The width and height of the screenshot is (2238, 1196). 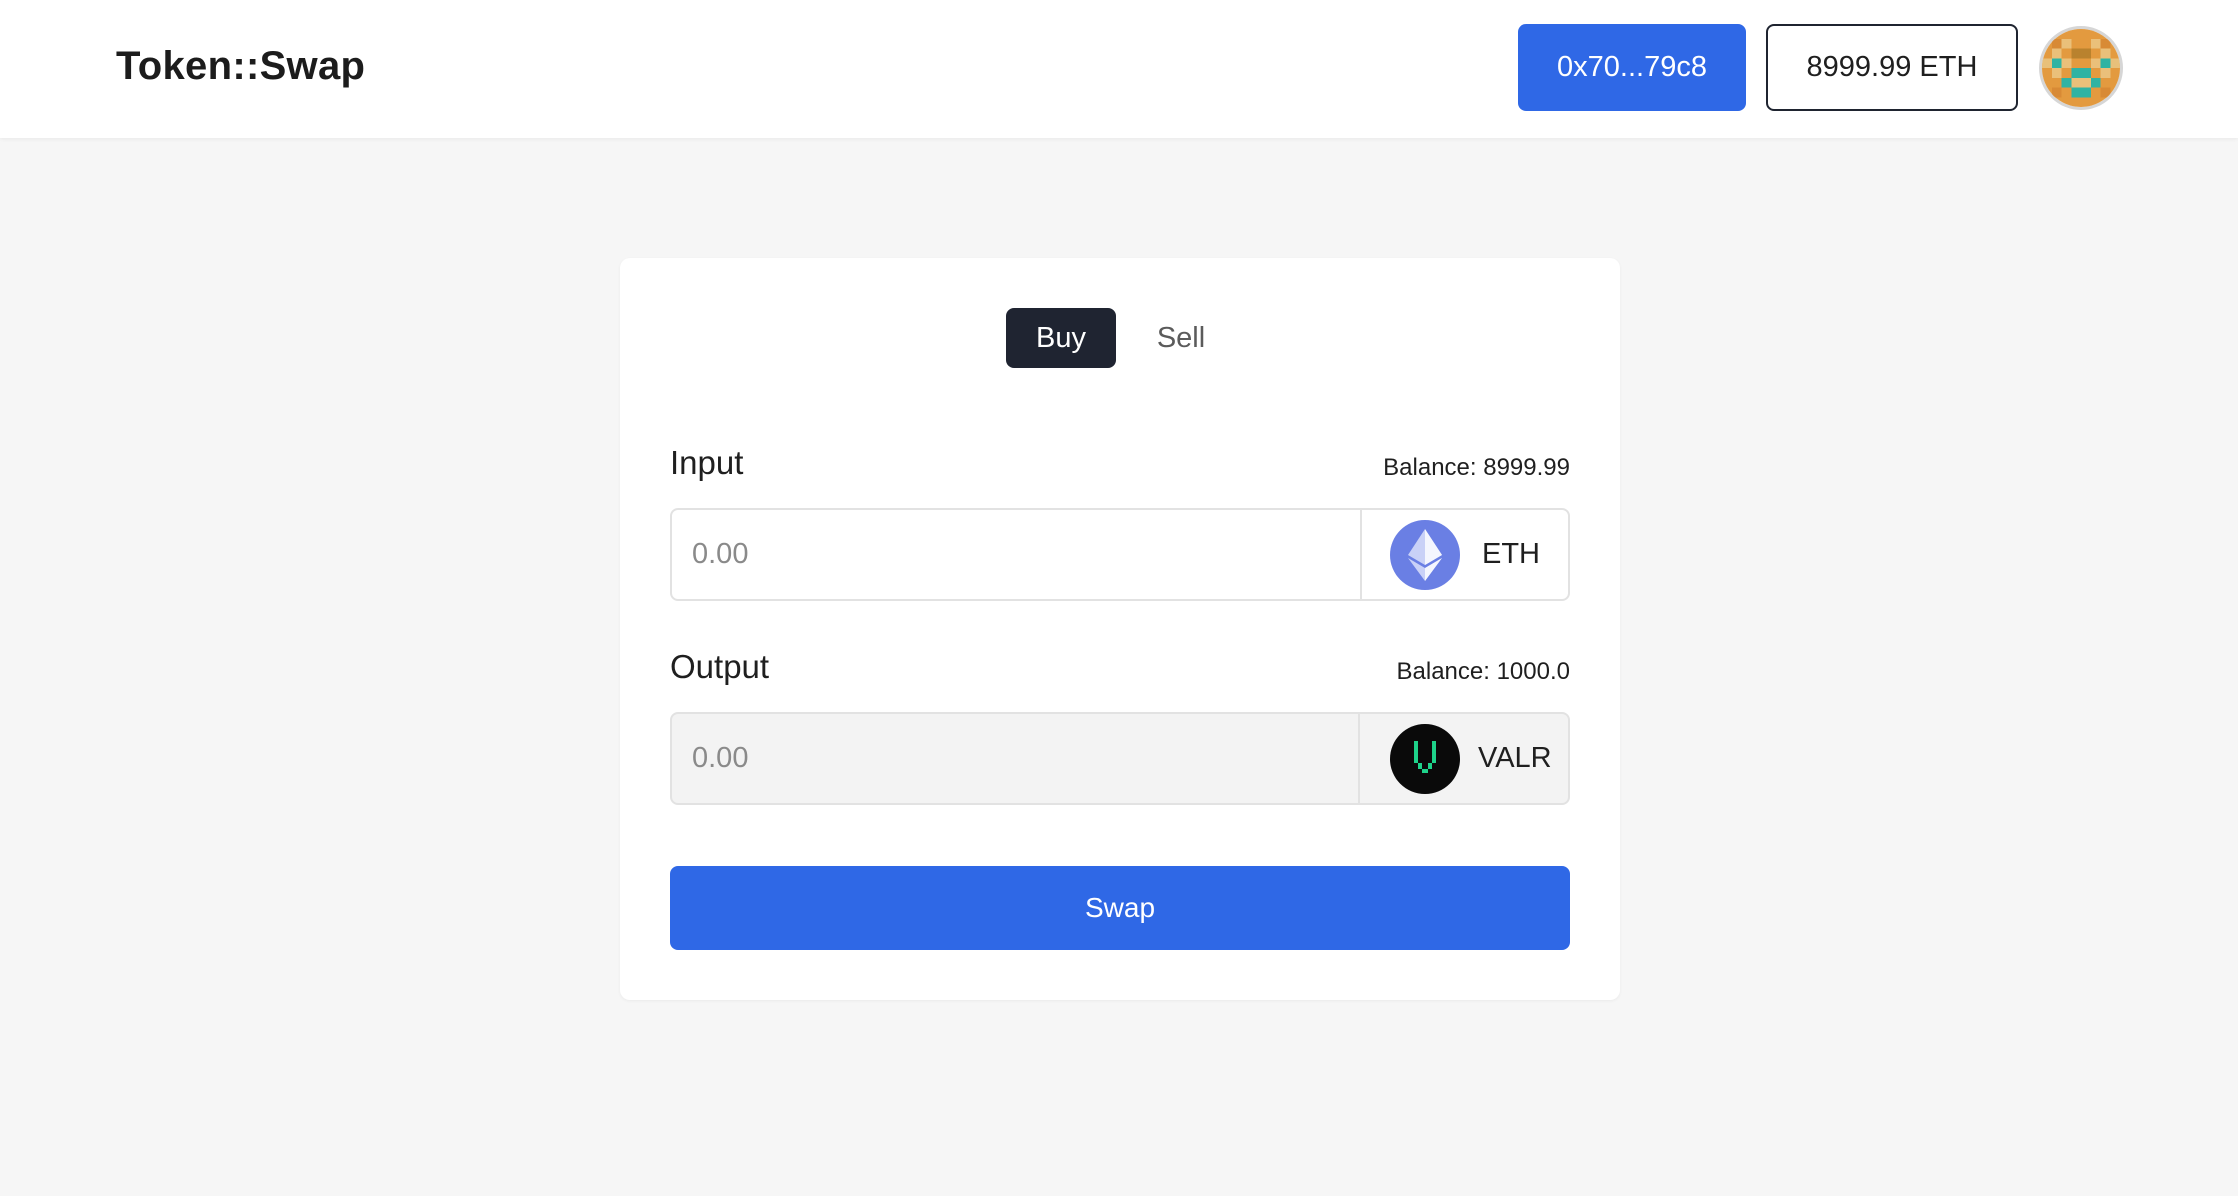 What do you see at coordinates (1181, 338) in the screenshot?
I see `tab-sell: Sell` at bounding box center [1181, 338].